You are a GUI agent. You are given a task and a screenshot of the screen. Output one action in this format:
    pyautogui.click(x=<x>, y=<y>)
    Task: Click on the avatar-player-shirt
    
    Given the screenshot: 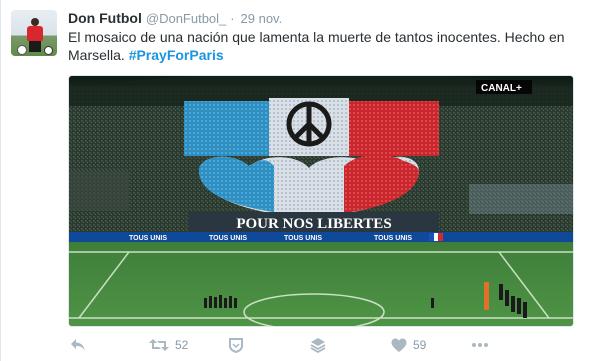 What is the action you would take?
    pyautogui.click(x=35, y=33)
    